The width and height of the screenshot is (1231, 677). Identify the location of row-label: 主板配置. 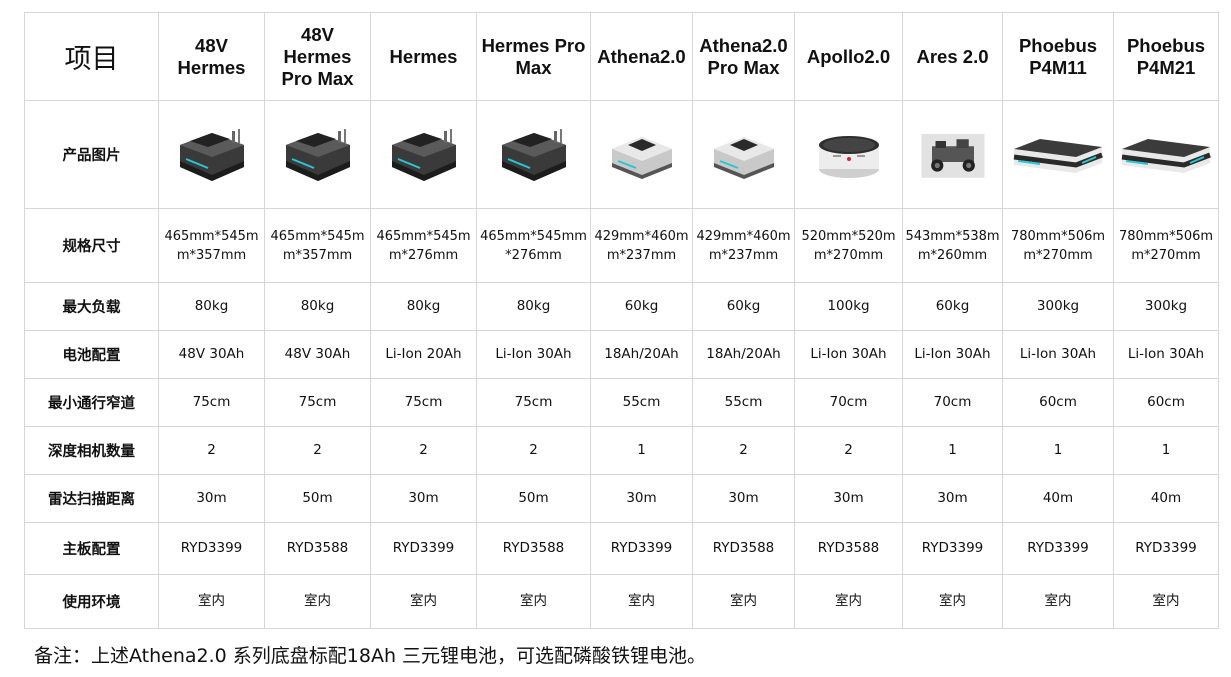
(91, 548).